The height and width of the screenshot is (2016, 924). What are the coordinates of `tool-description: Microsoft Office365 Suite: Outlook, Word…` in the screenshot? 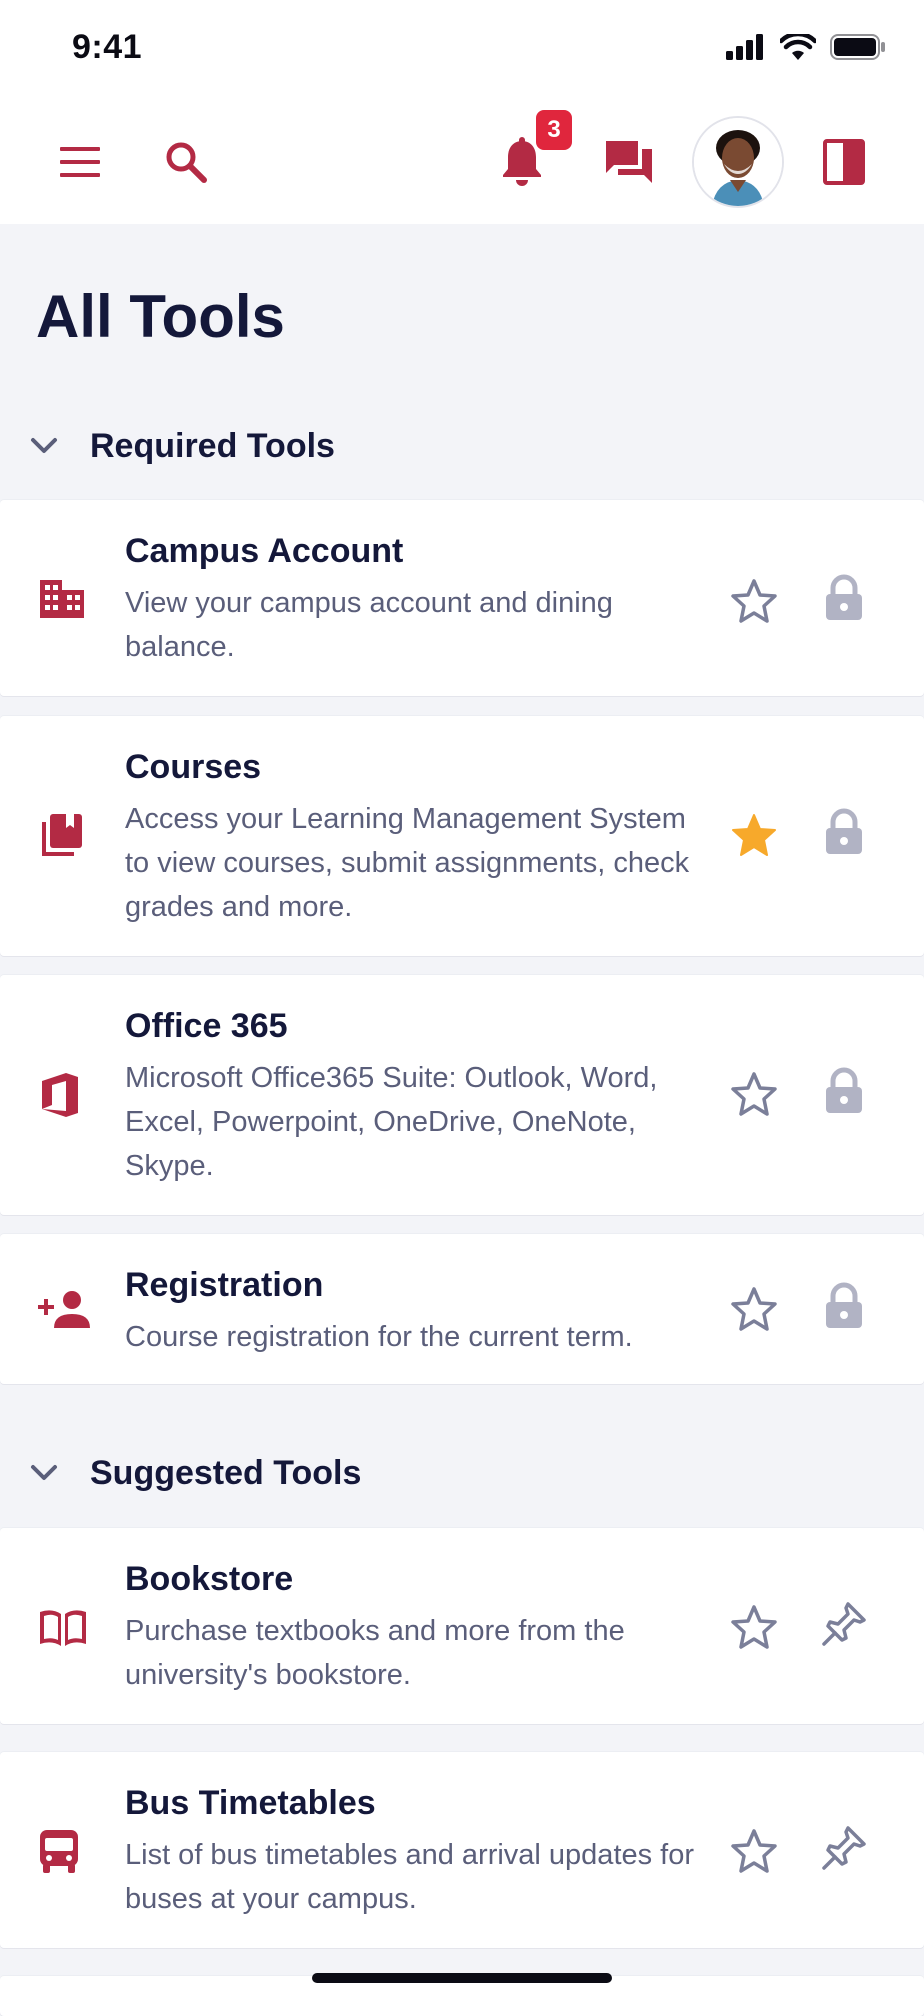 It's located at (391, 1122).